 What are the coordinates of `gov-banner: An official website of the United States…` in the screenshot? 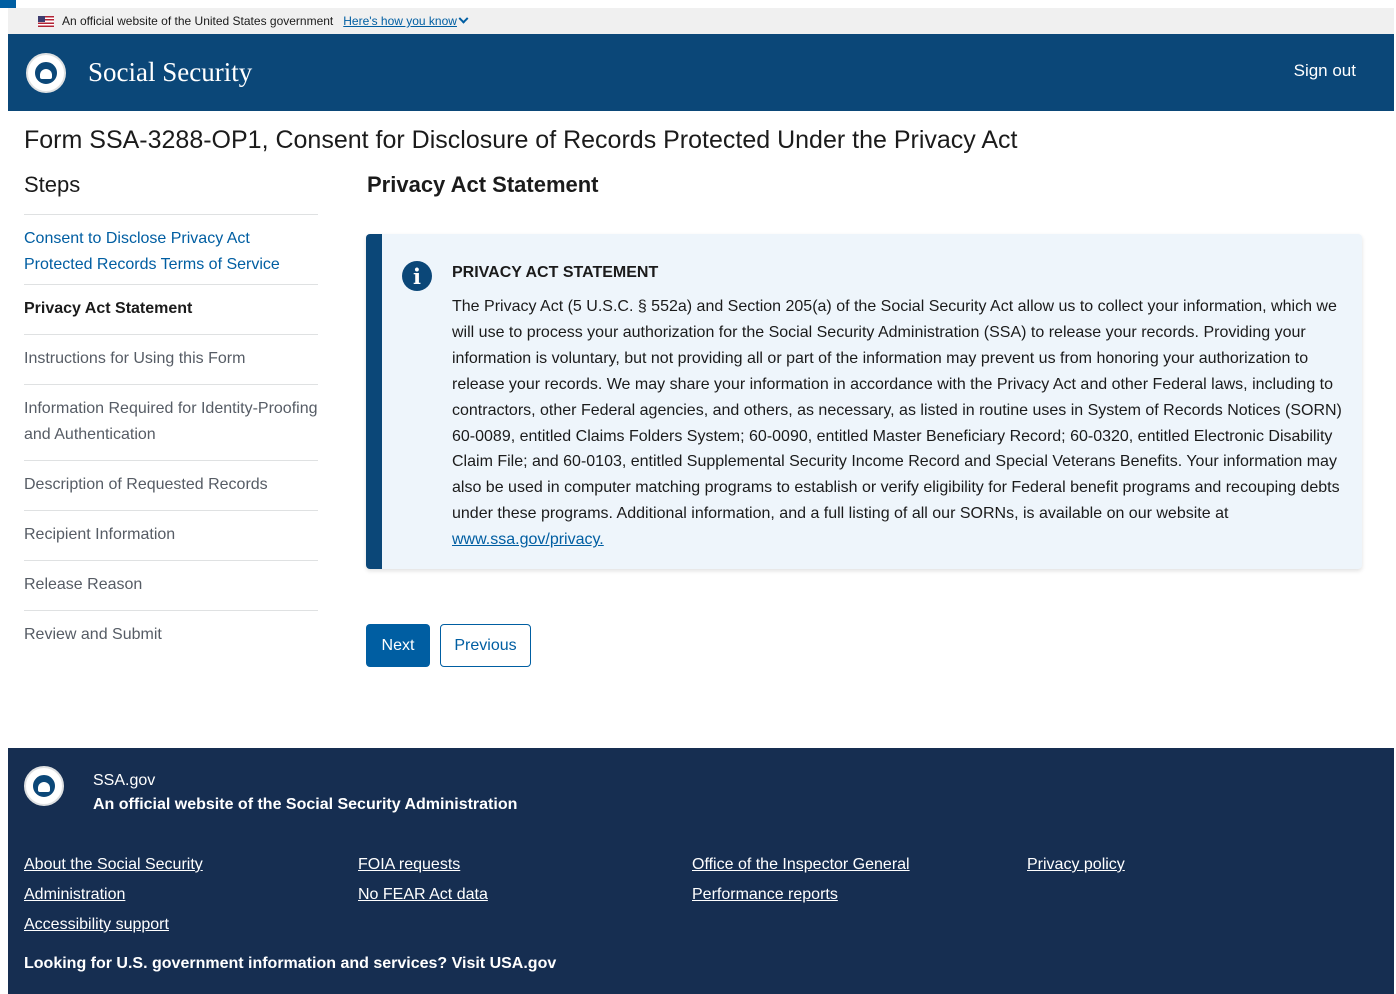 It's located at (701, 21).